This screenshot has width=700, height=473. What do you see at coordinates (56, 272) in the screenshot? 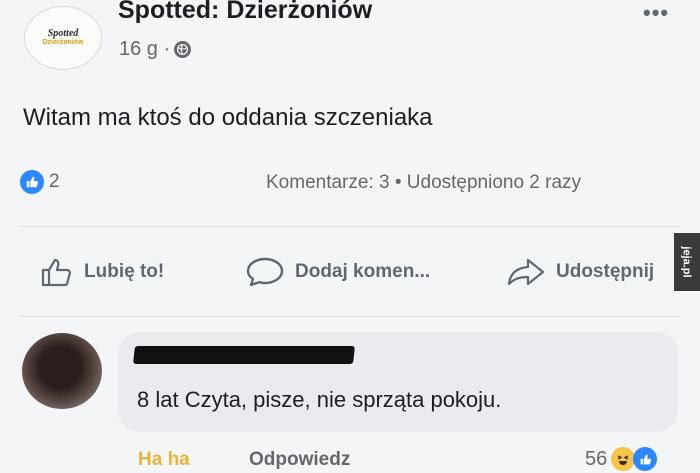
I see `like-icon` at bounding box center [56, 272].